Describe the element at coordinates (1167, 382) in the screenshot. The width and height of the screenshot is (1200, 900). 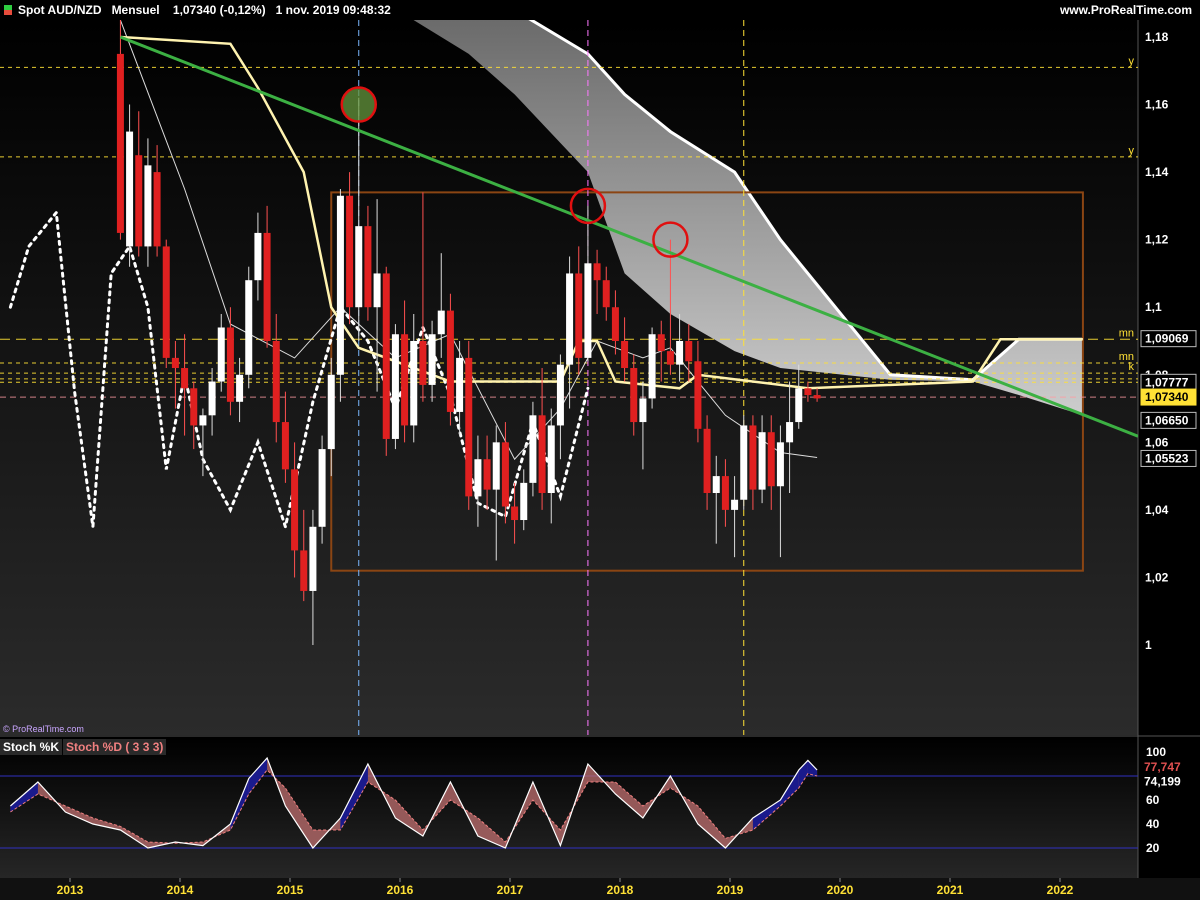
I see `price-label: 1,07777` at that location.